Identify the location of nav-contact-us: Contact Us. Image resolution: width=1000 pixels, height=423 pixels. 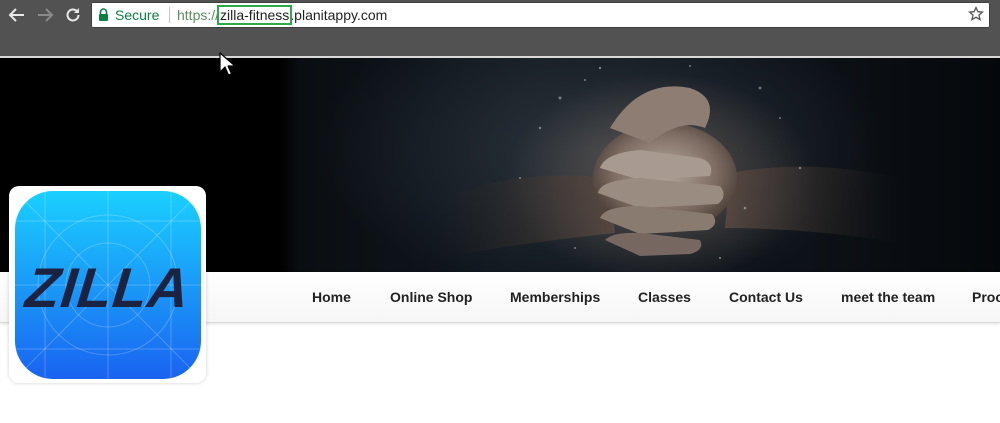
(766, 297).